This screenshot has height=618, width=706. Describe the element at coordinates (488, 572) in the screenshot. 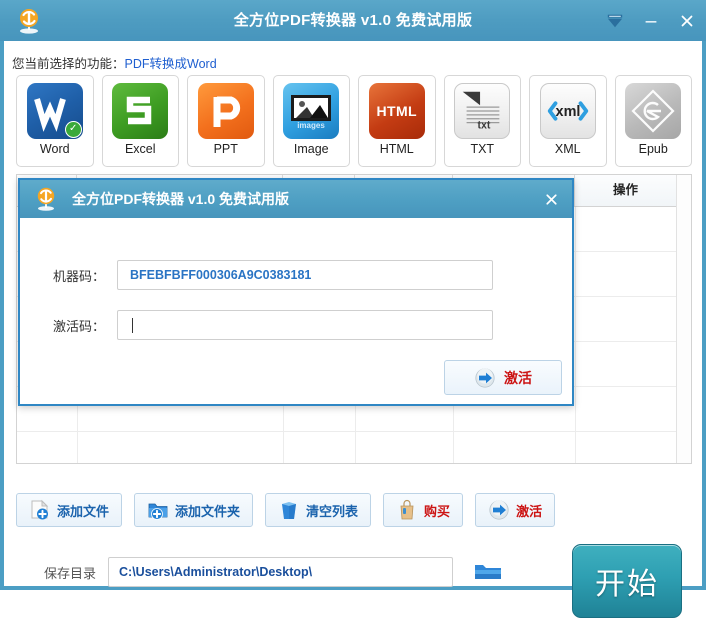

I see `folder-icon` at that location.